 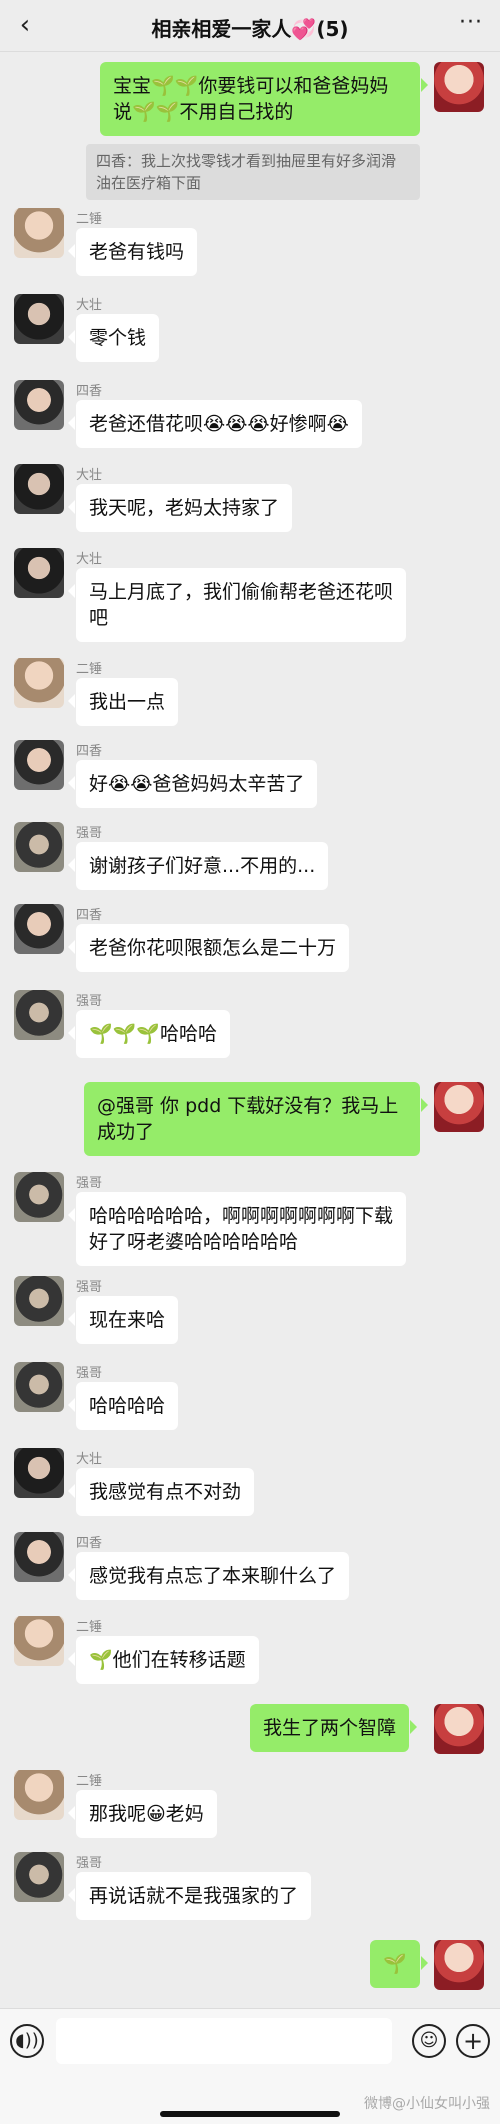 I want to click on message-bubble: 🌱🌱🌱哈哈哈, so click(x=149, y=1034).